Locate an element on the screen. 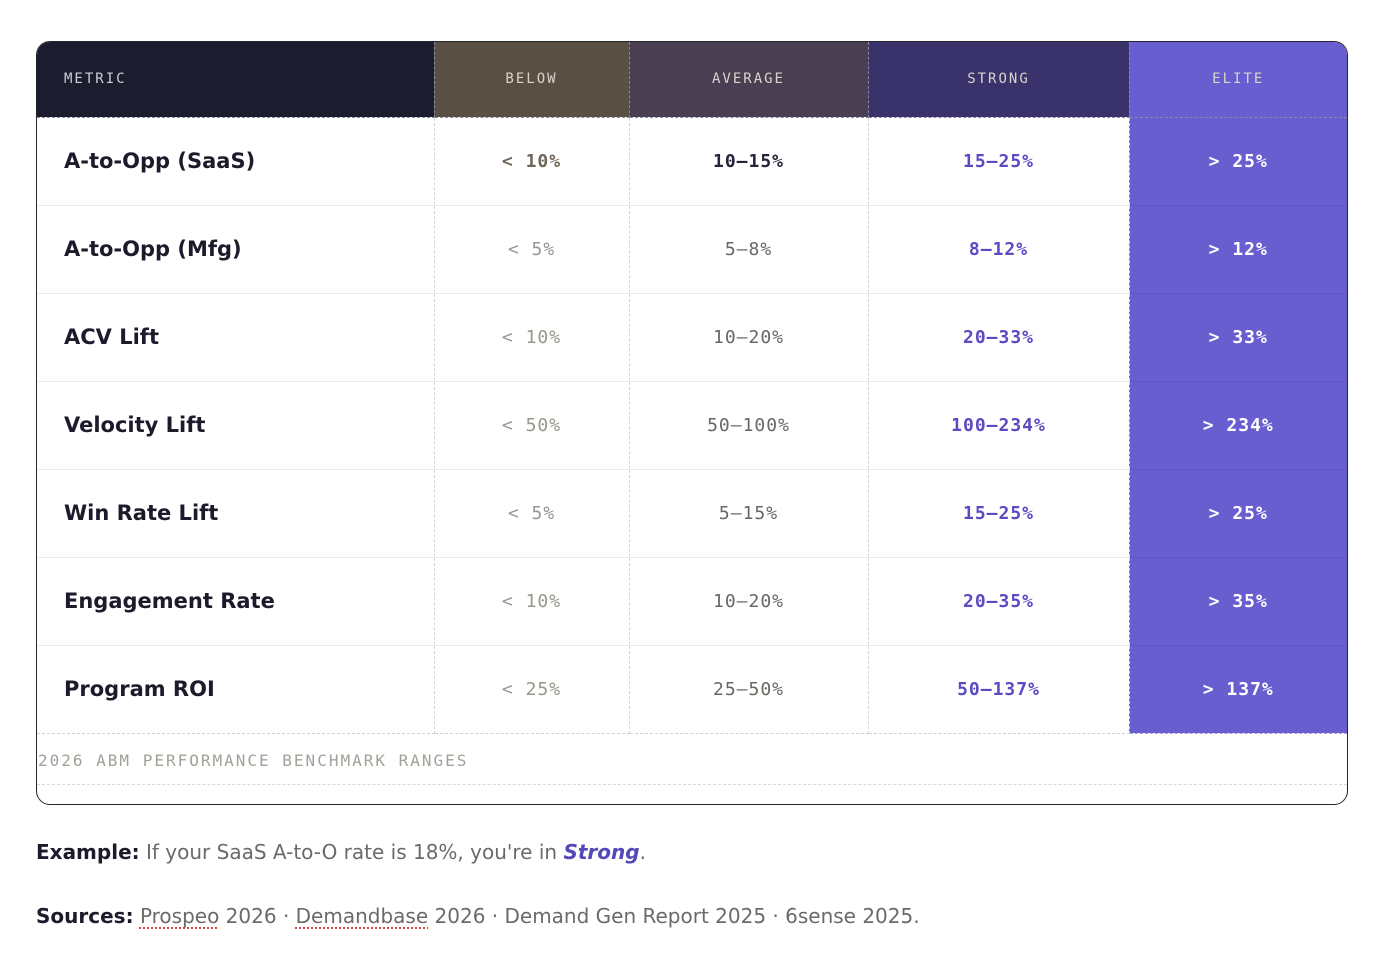 This screenshot has width=1376, height=956. example-end: . is located at coordinates (642, 852).